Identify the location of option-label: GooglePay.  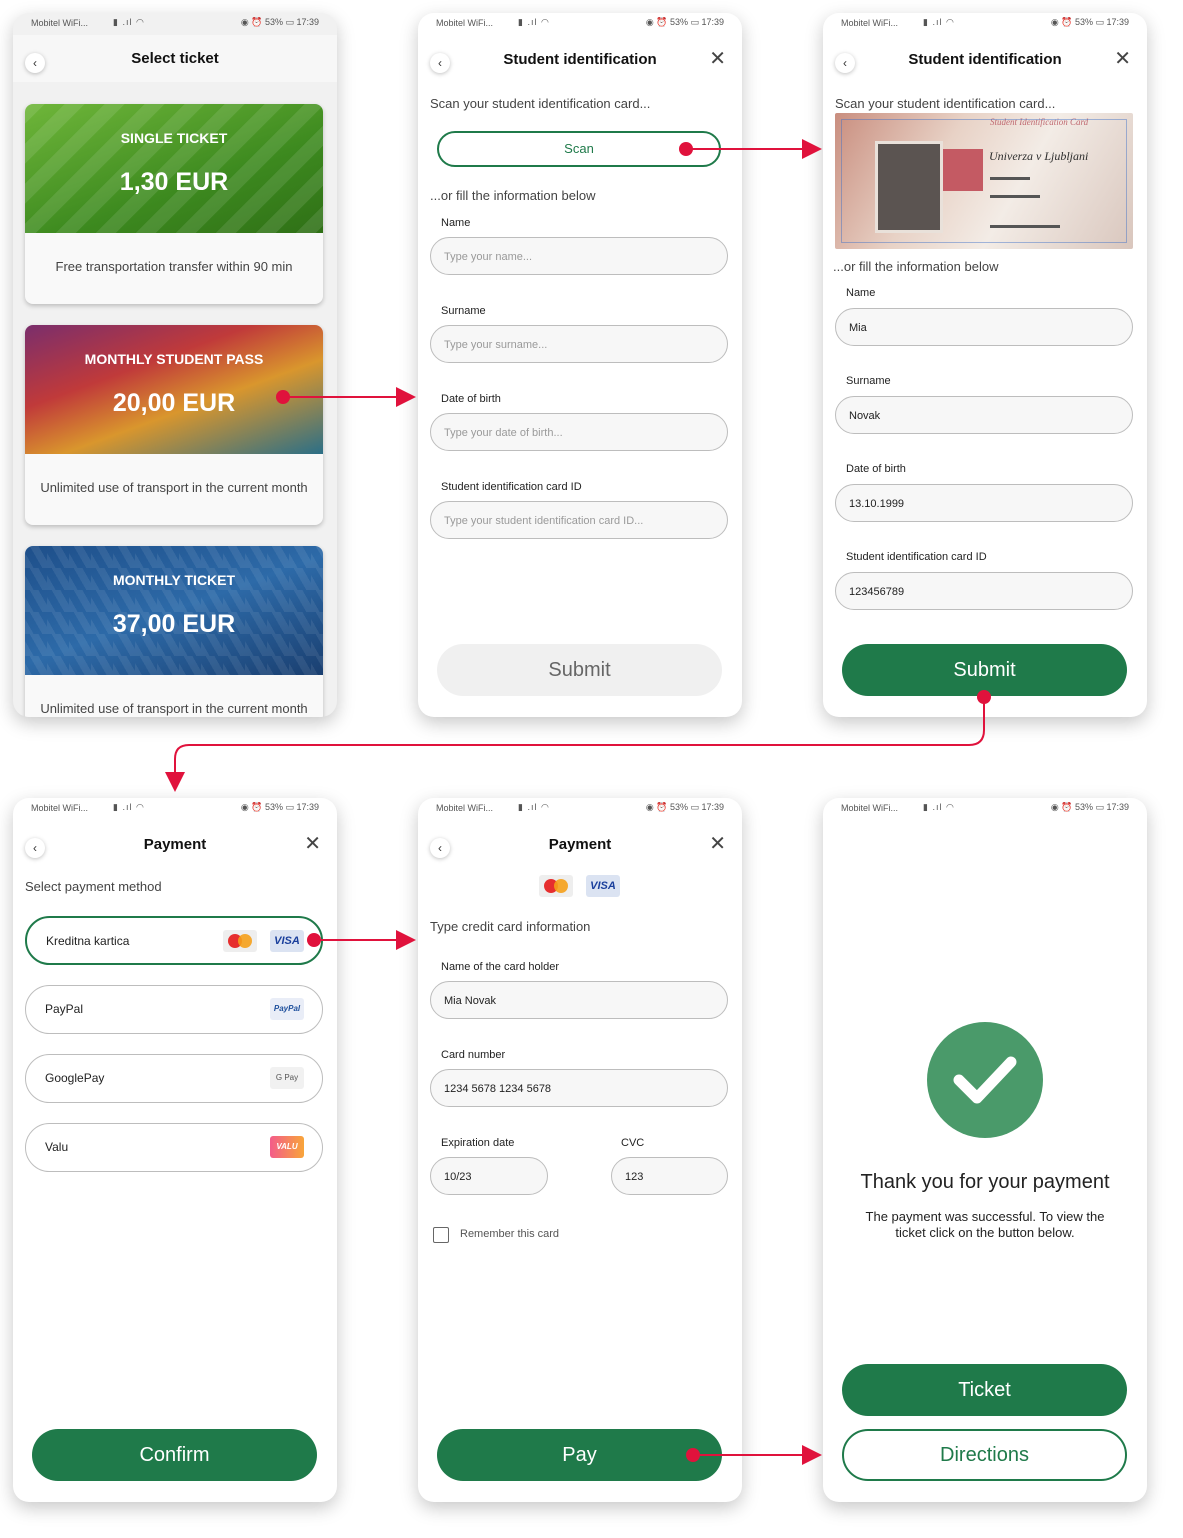
(75, 1078).